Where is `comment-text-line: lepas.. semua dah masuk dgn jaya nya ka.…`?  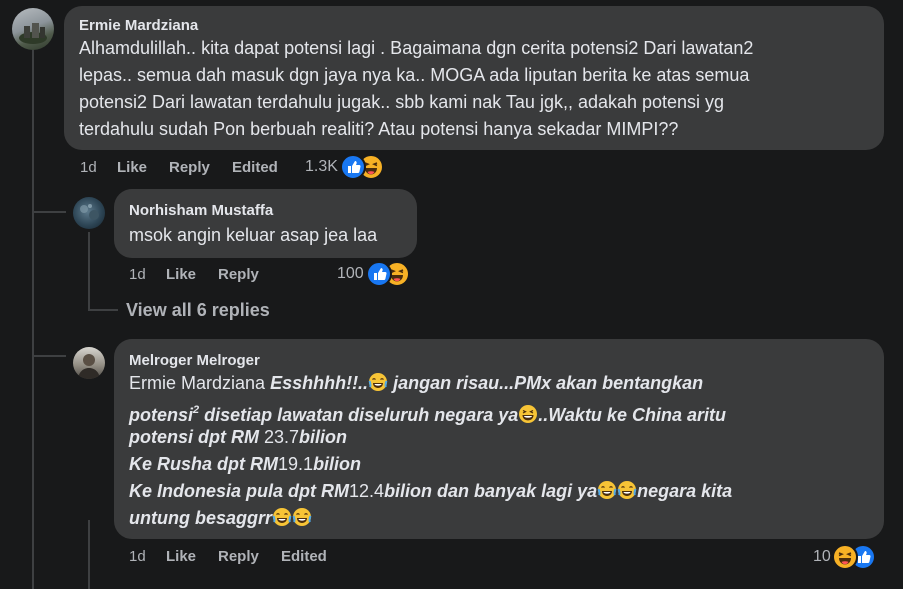
comment-text-line: lepas.. semua dah masuk dgn jaya nya ka.… is located at coordinates (414, 75).